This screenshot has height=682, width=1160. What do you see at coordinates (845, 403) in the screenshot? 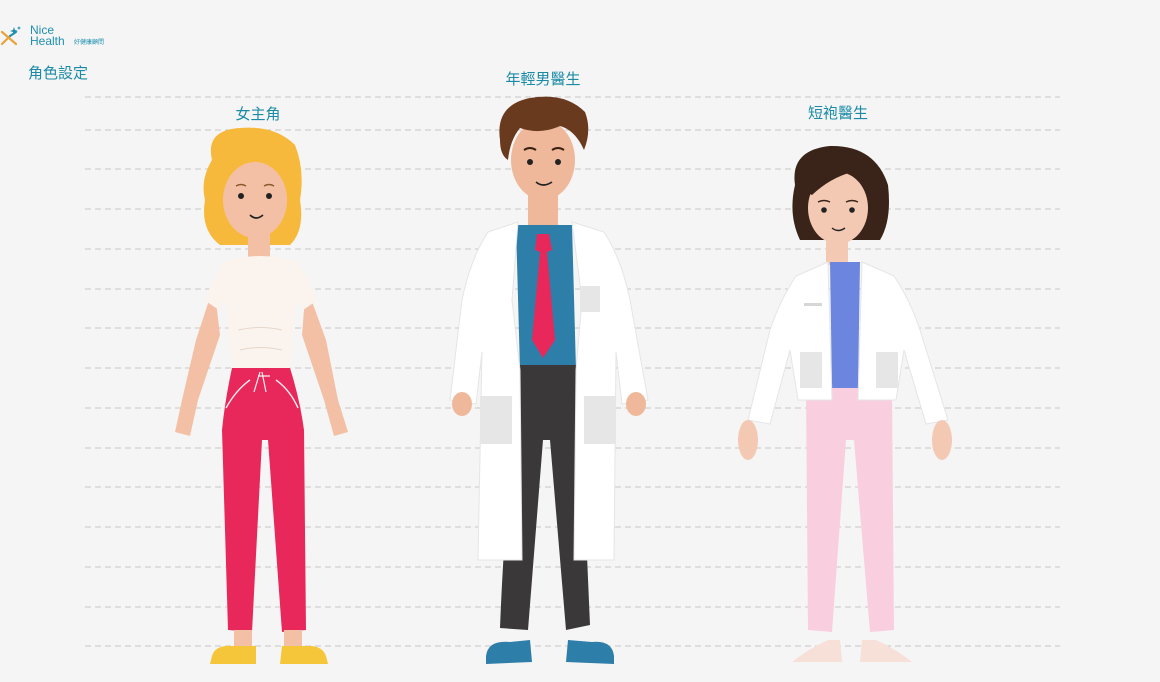
I see `short-coat-doctor-figure` at bounding box center [845, 403].